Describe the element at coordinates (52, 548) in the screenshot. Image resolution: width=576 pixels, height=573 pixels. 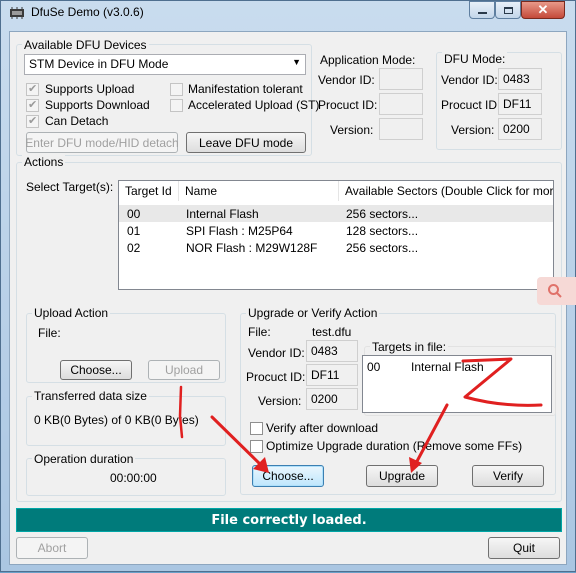
I see `abort-button: Abort` at that location.